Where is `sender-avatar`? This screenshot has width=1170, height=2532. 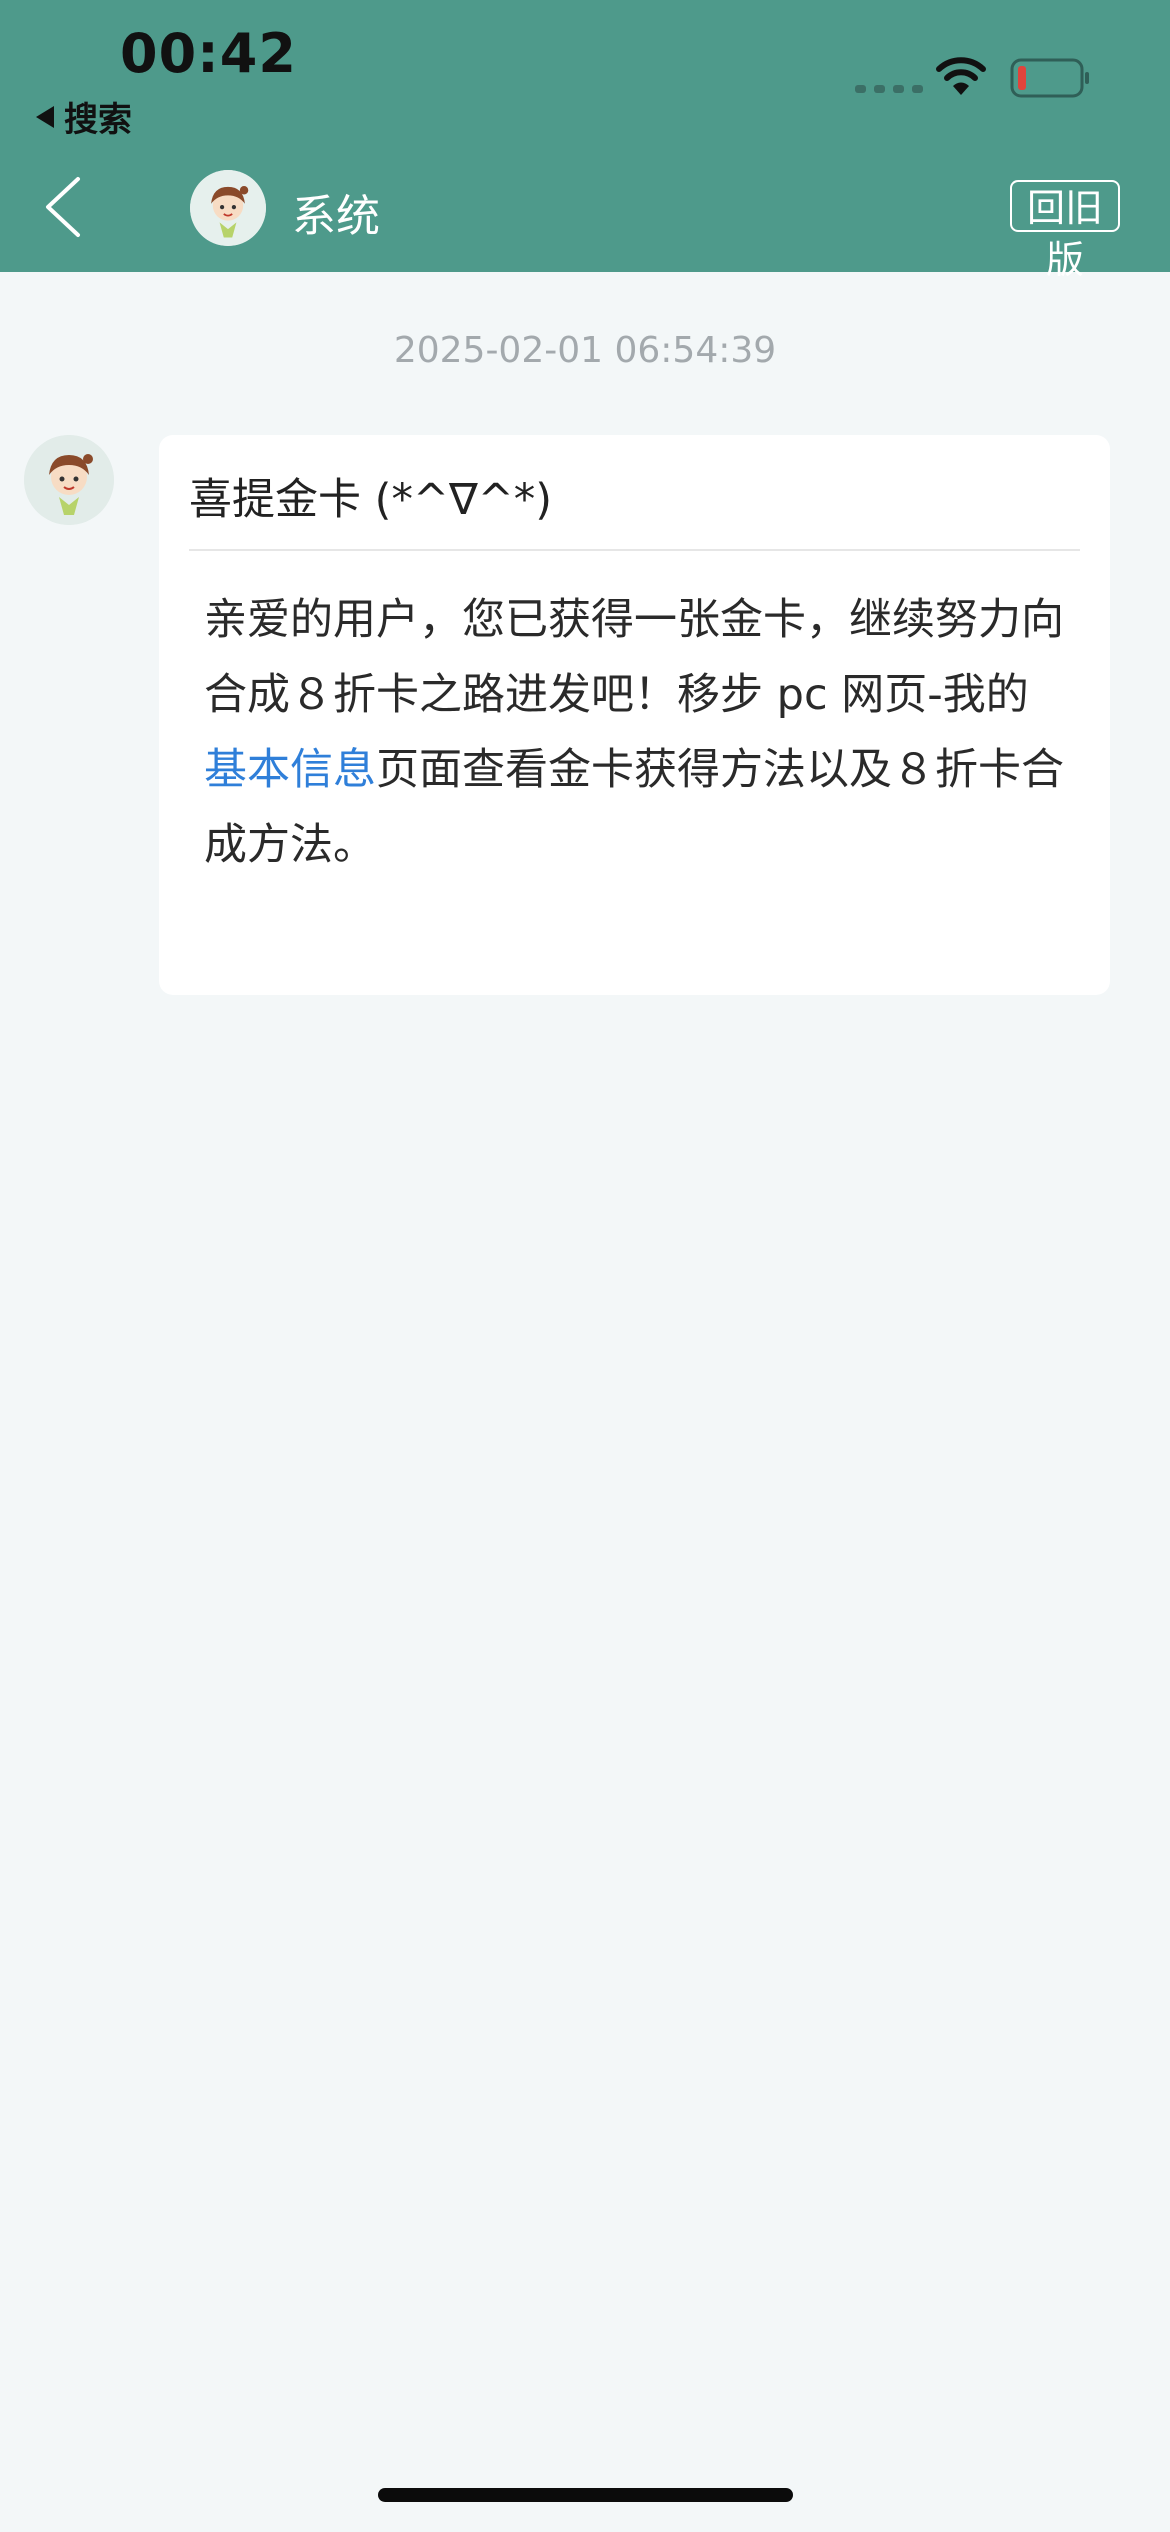
sender-avatar is located at coordinates (69, 480).